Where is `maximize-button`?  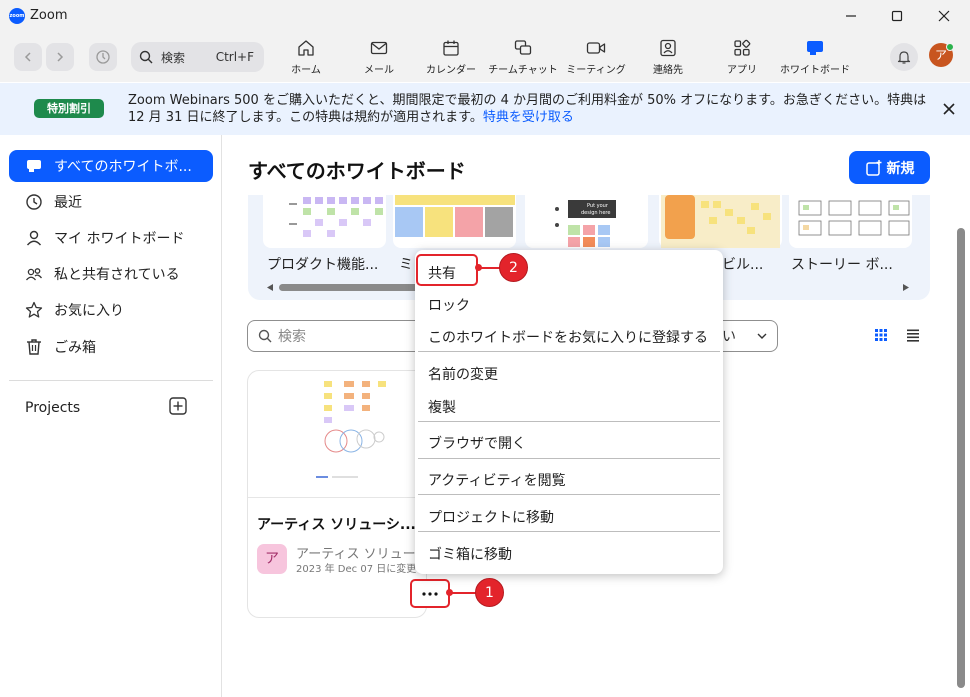
maximize-button is located at coordinates (897, 16).